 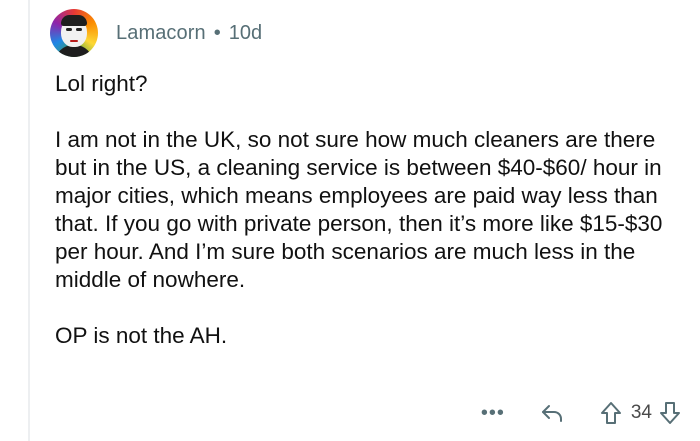 What do you see at coordinates (29, 220) in the screenshot?
I see `thread-line` at bounding box center [29, 220].